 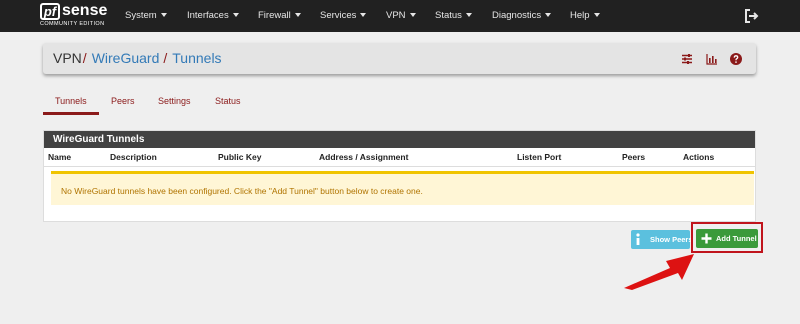 I want to click on column-header-actions: Actions, so click(x=699, y=157).